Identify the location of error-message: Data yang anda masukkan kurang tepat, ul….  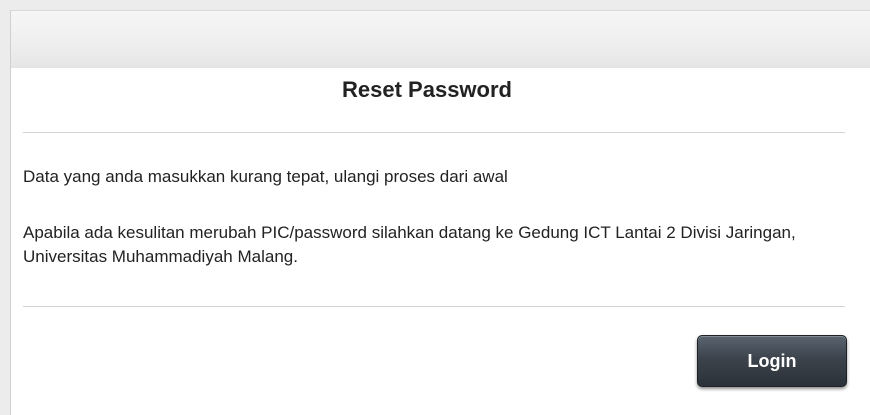
(265, 176).